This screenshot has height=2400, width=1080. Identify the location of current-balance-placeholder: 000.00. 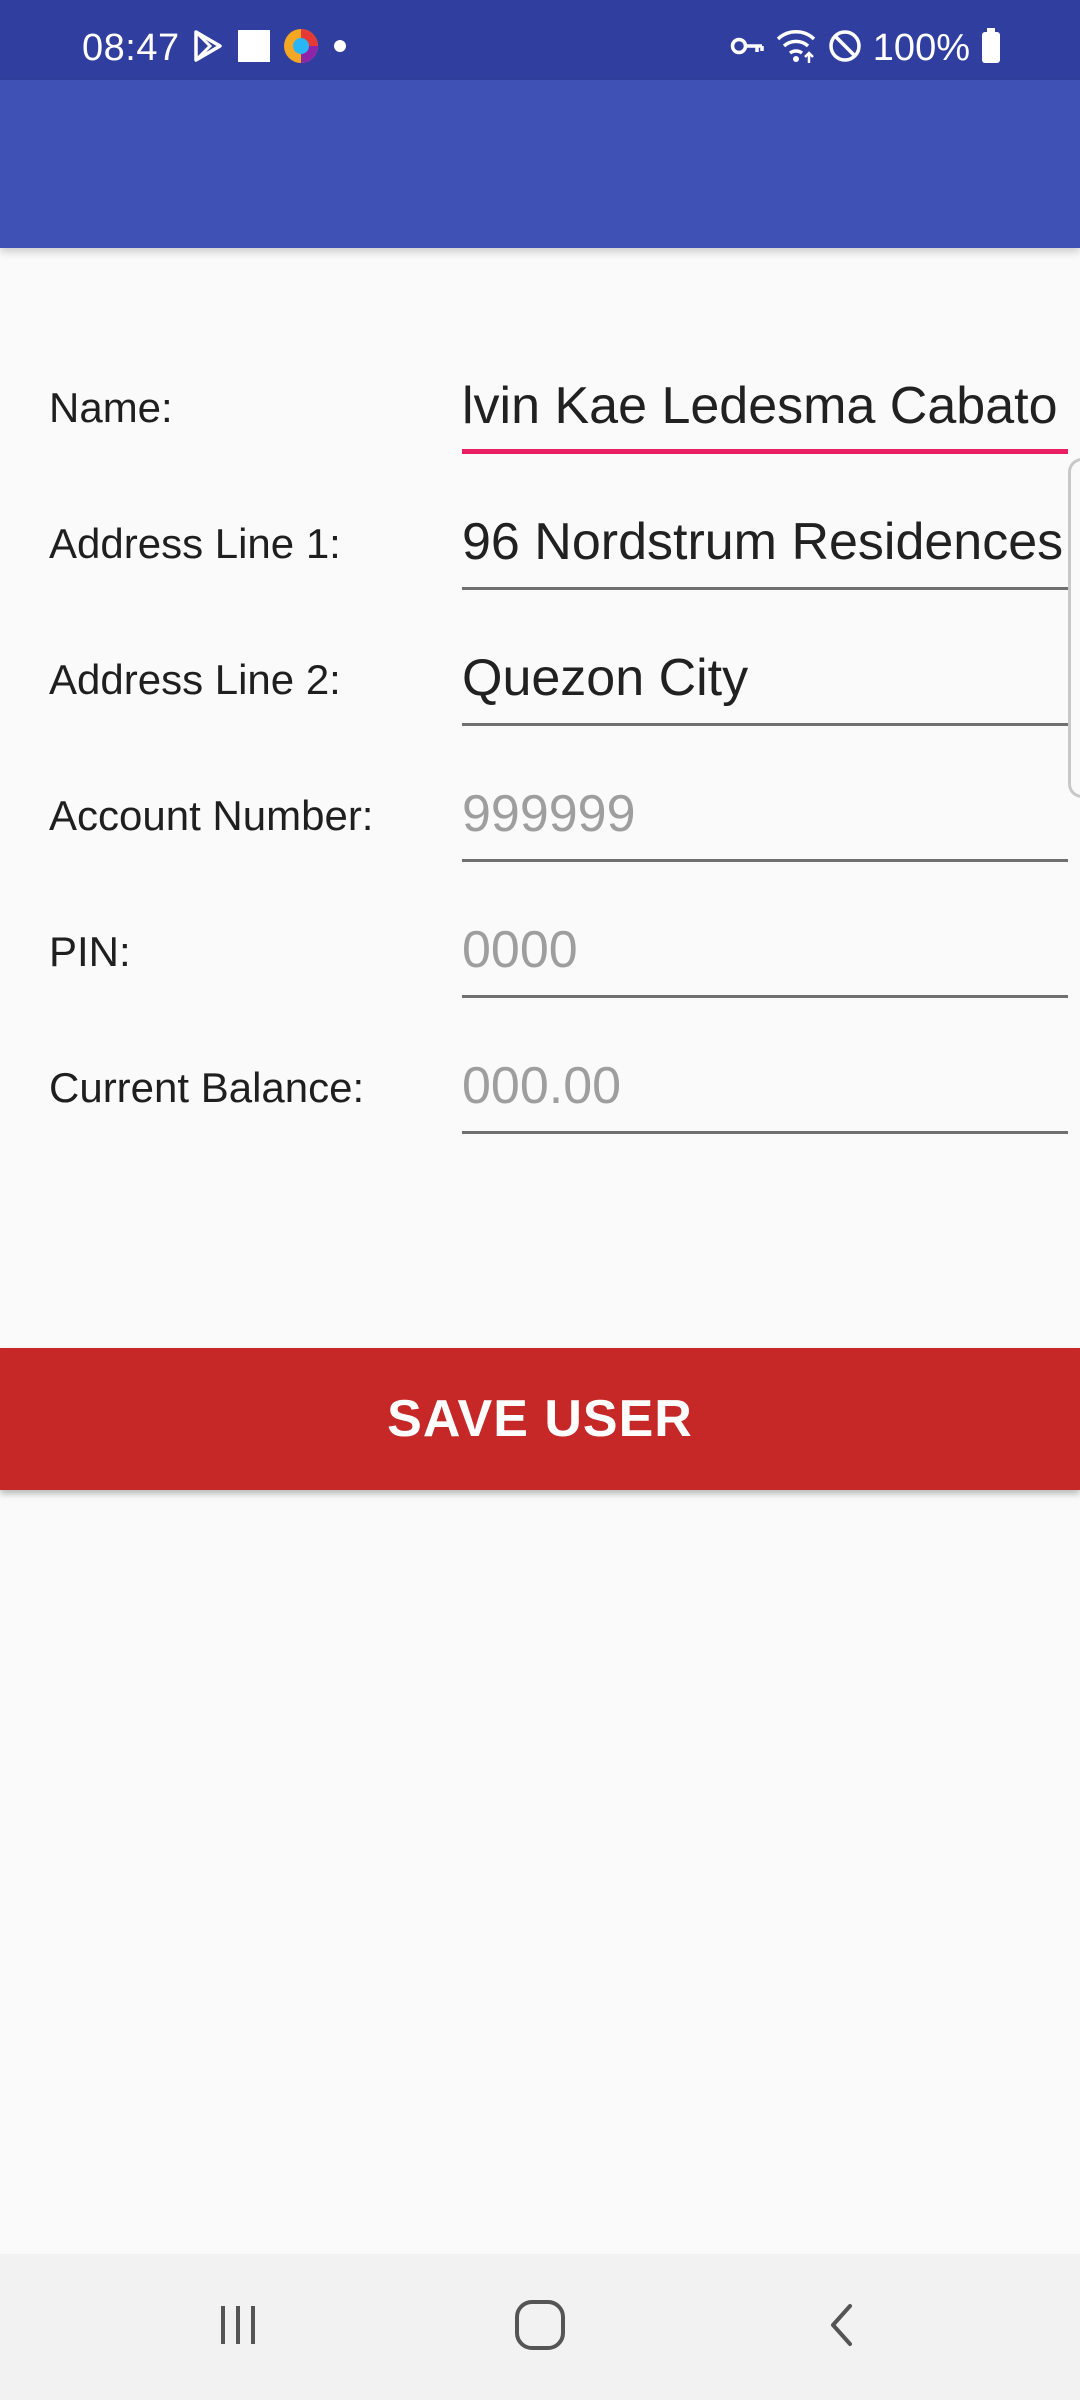
(542, 1086).